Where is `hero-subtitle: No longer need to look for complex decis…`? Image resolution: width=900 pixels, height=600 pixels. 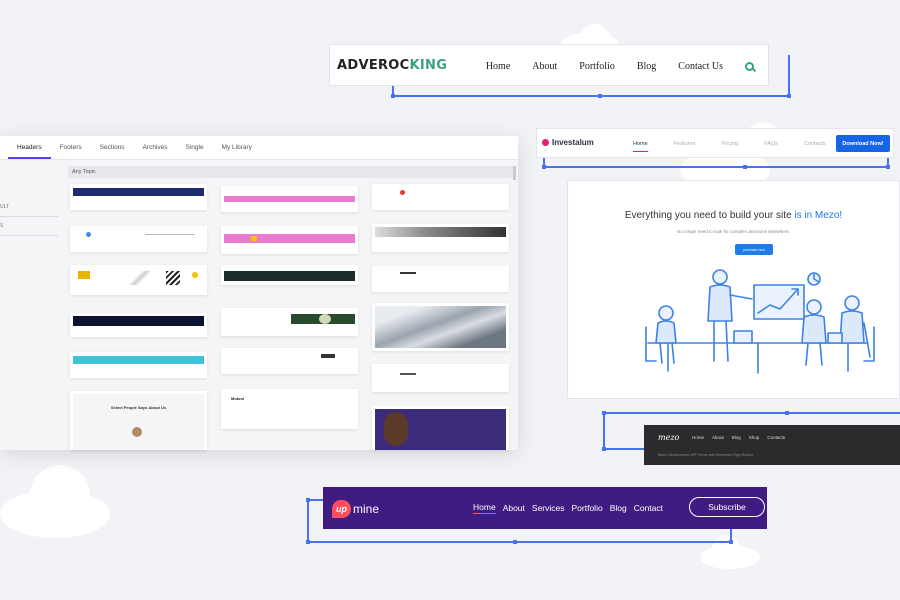 hero-subtitle: No longer need to look for complex decis… is located at coordinates (733, 231).